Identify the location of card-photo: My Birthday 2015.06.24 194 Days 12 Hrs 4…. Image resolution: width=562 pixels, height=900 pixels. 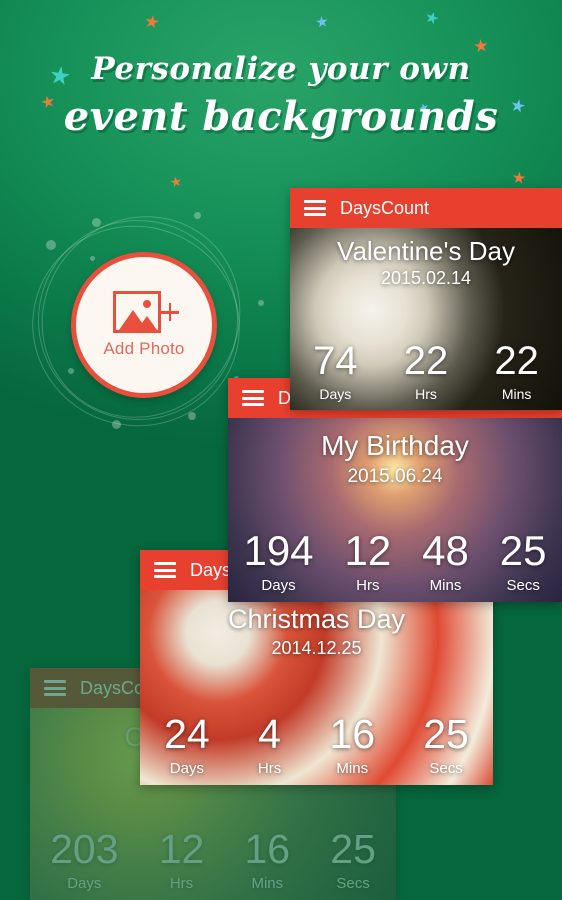
(395, 510).